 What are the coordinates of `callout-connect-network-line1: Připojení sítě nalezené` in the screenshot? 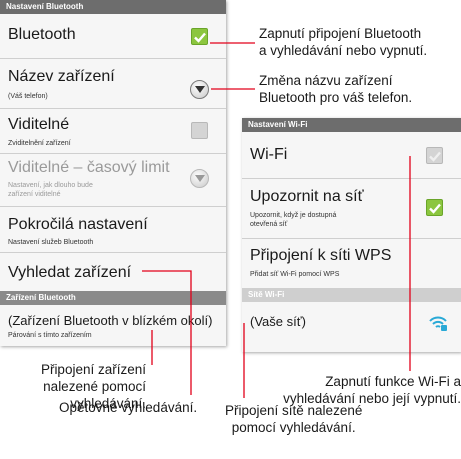 It's located at (294, 410).